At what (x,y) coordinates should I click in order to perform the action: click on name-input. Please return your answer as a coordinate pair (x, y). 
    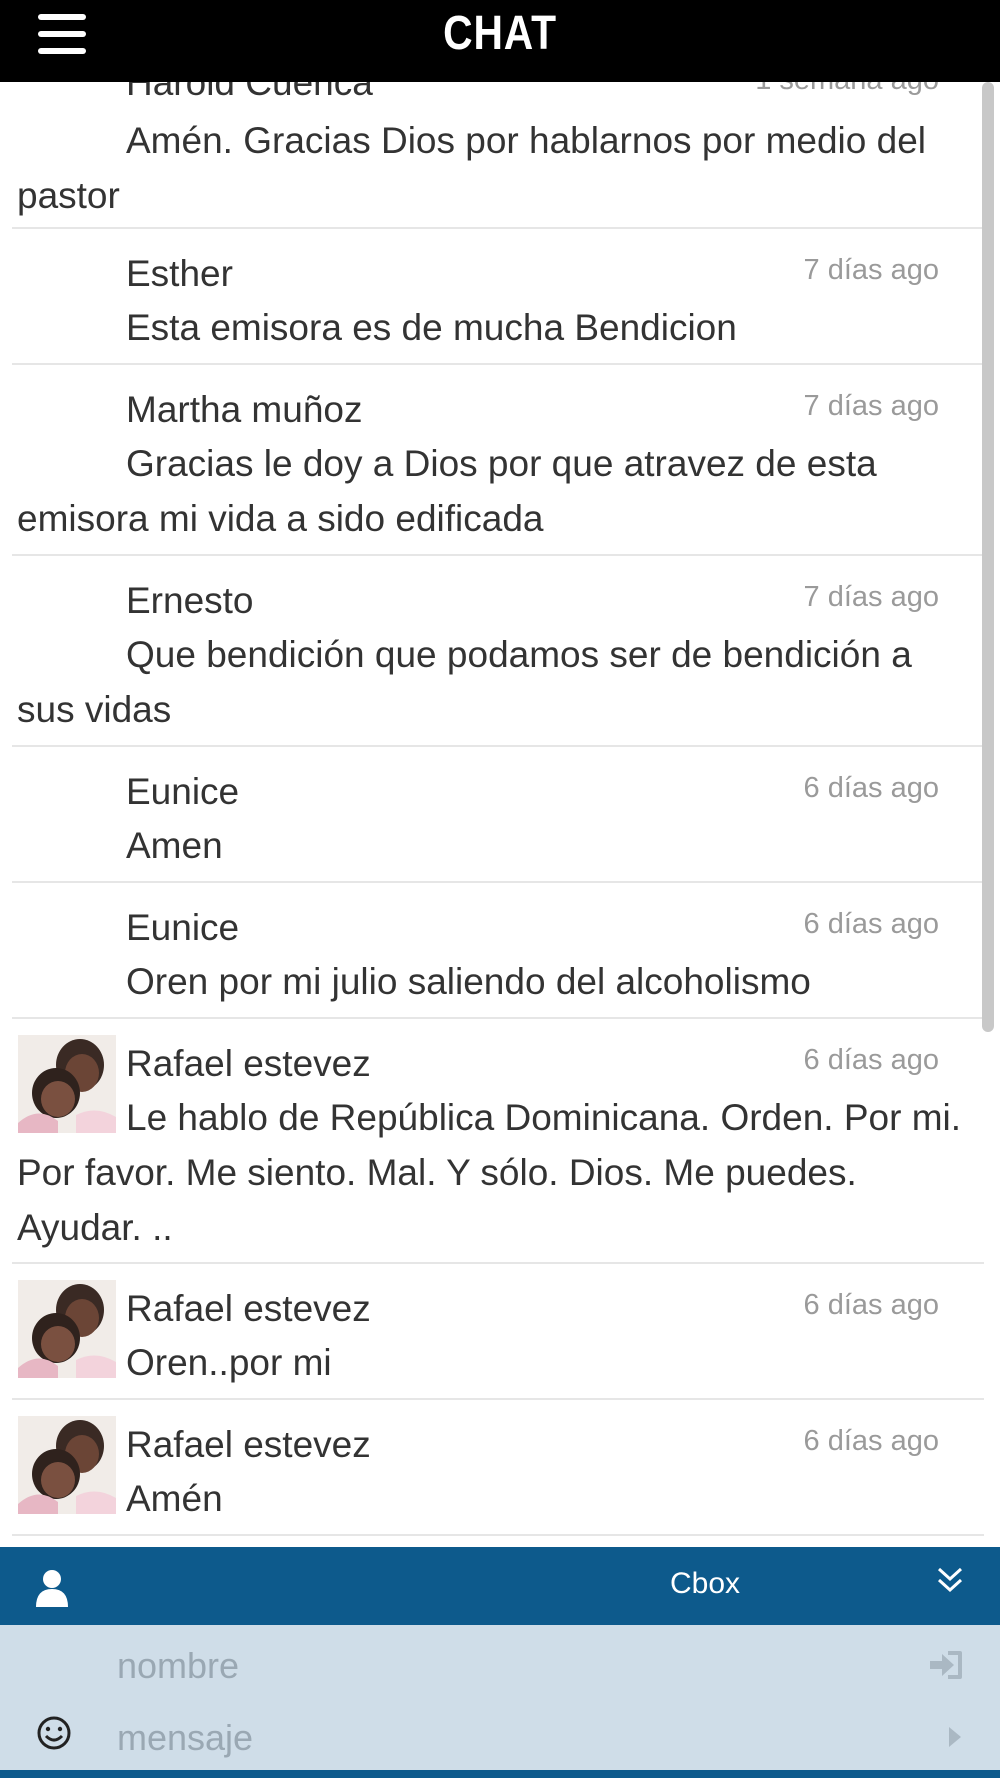
    Looking at the image, I should click on (517, 1666).